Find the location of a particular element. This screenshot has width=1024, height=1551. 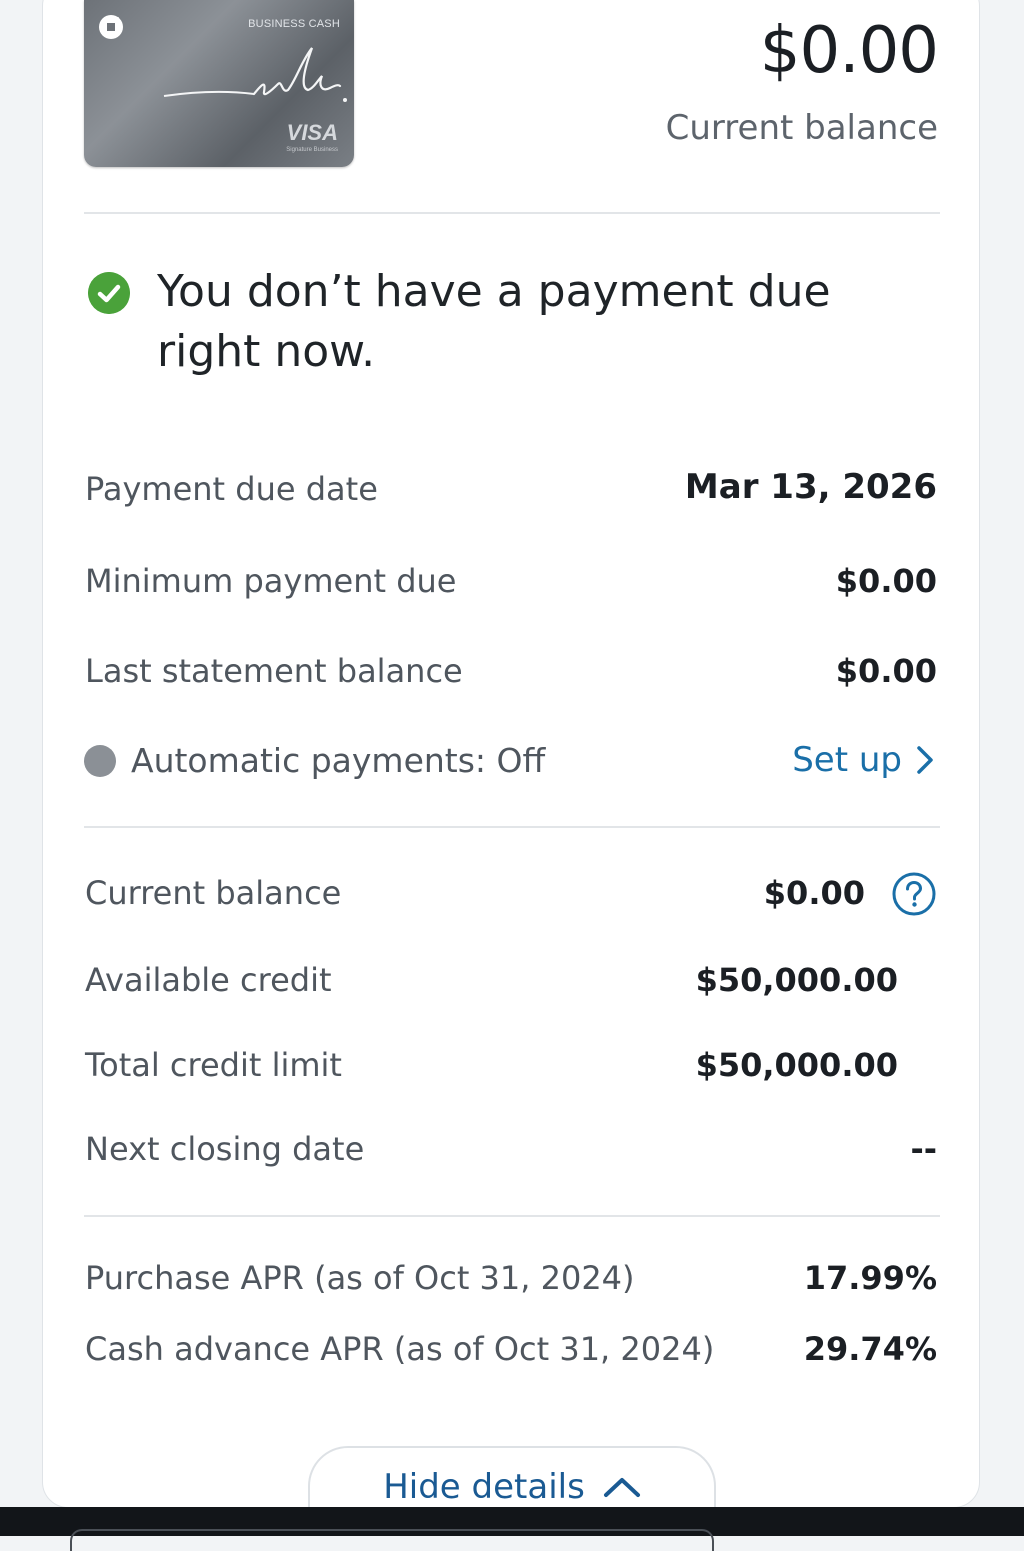

payment-due-date-value: Mar 13, 2026 is located at coordinates (810, 487).